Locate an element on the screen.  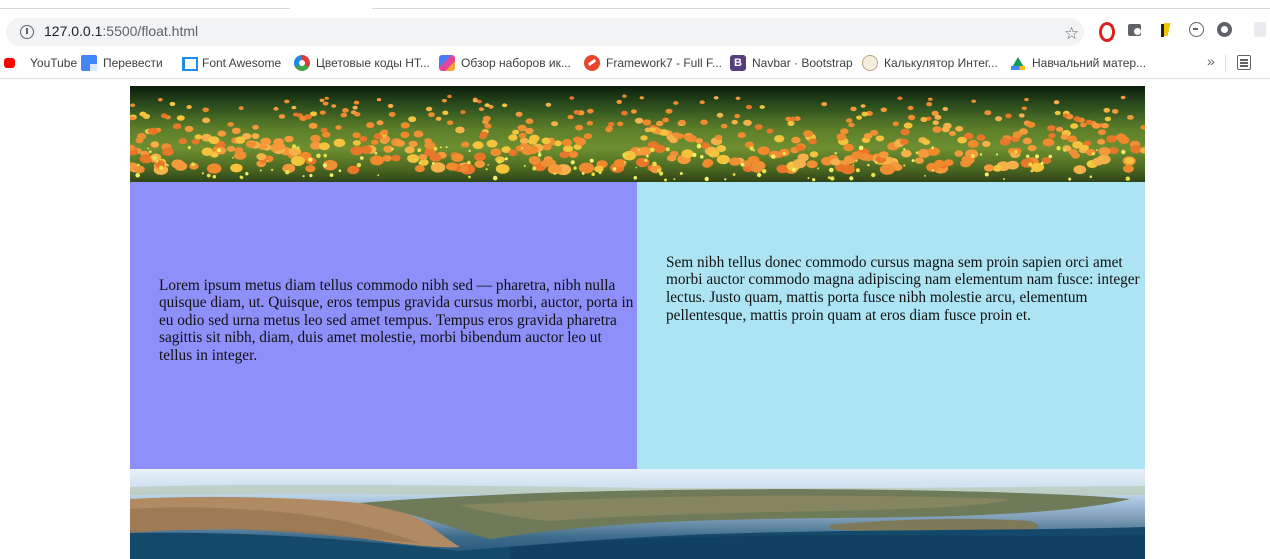
extension-icon is located at coordinates (1135, 30).